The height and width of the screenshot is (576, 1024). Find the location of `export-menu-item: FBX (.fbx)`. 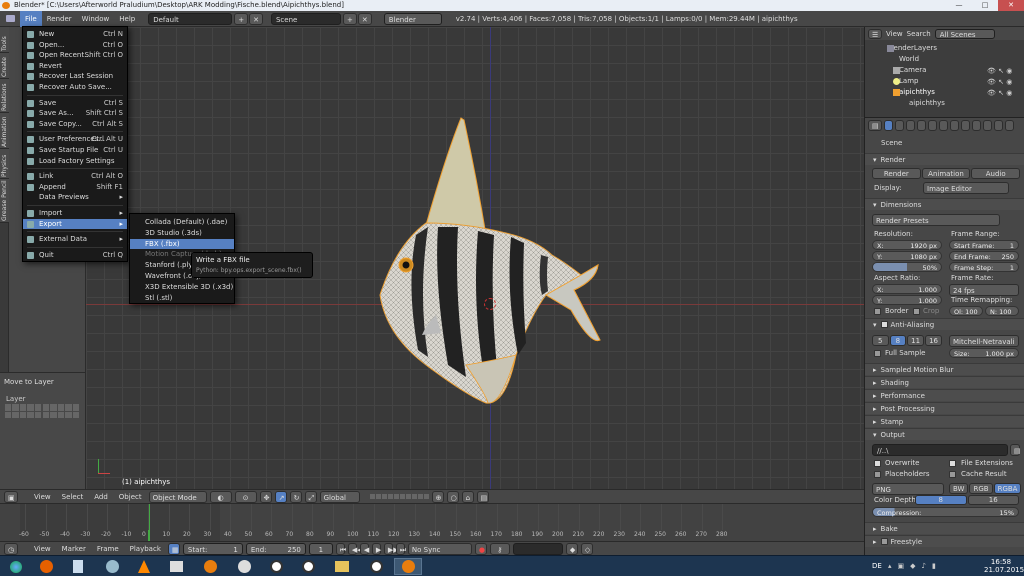

export-menu-item: FBX (.fbx) is located at coordinates (182, 243).